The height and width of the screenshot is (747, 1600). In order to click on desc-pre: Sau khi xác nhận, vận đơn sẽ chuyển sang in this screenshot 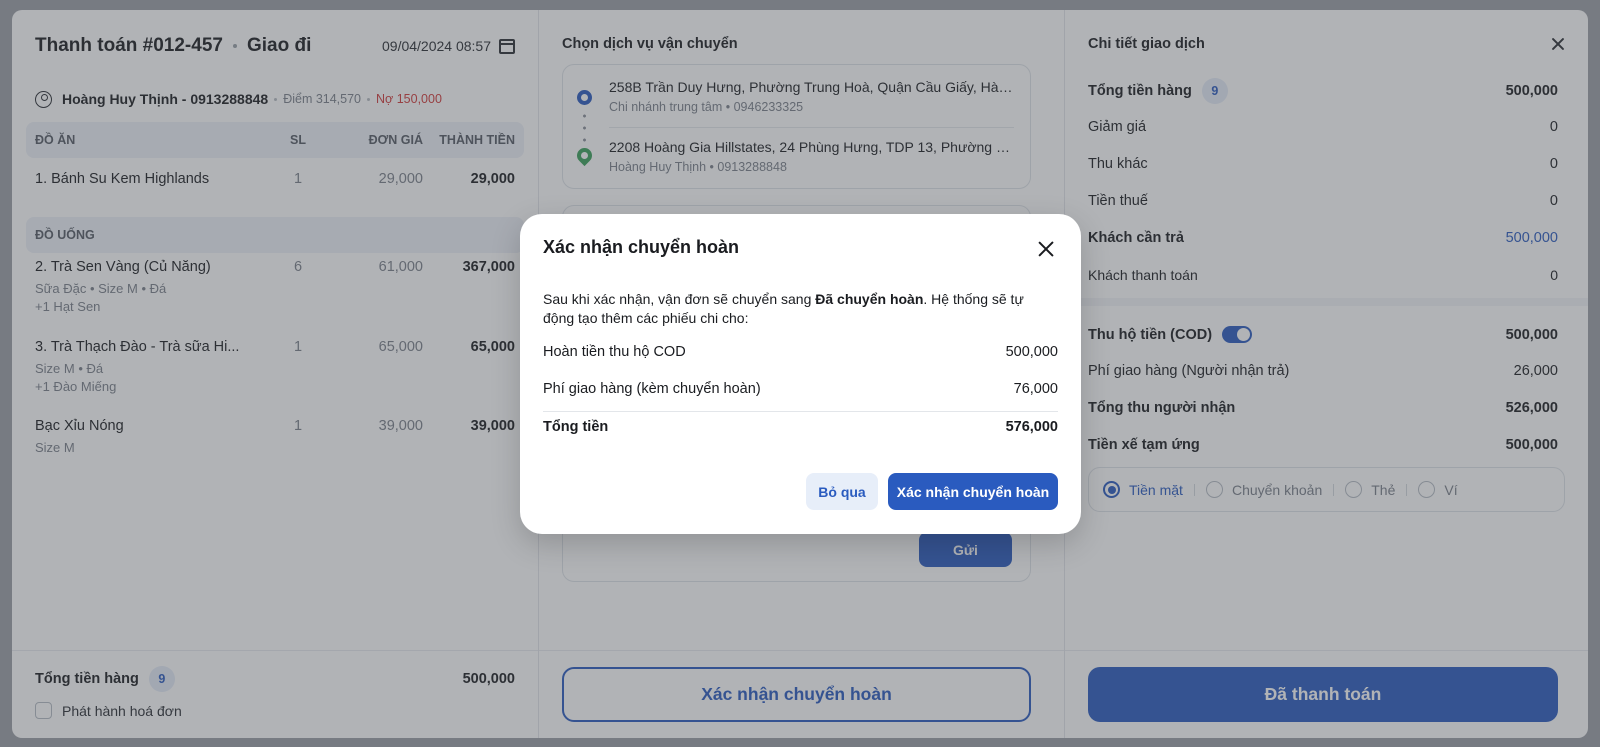, I will do `click(679, 299)`.